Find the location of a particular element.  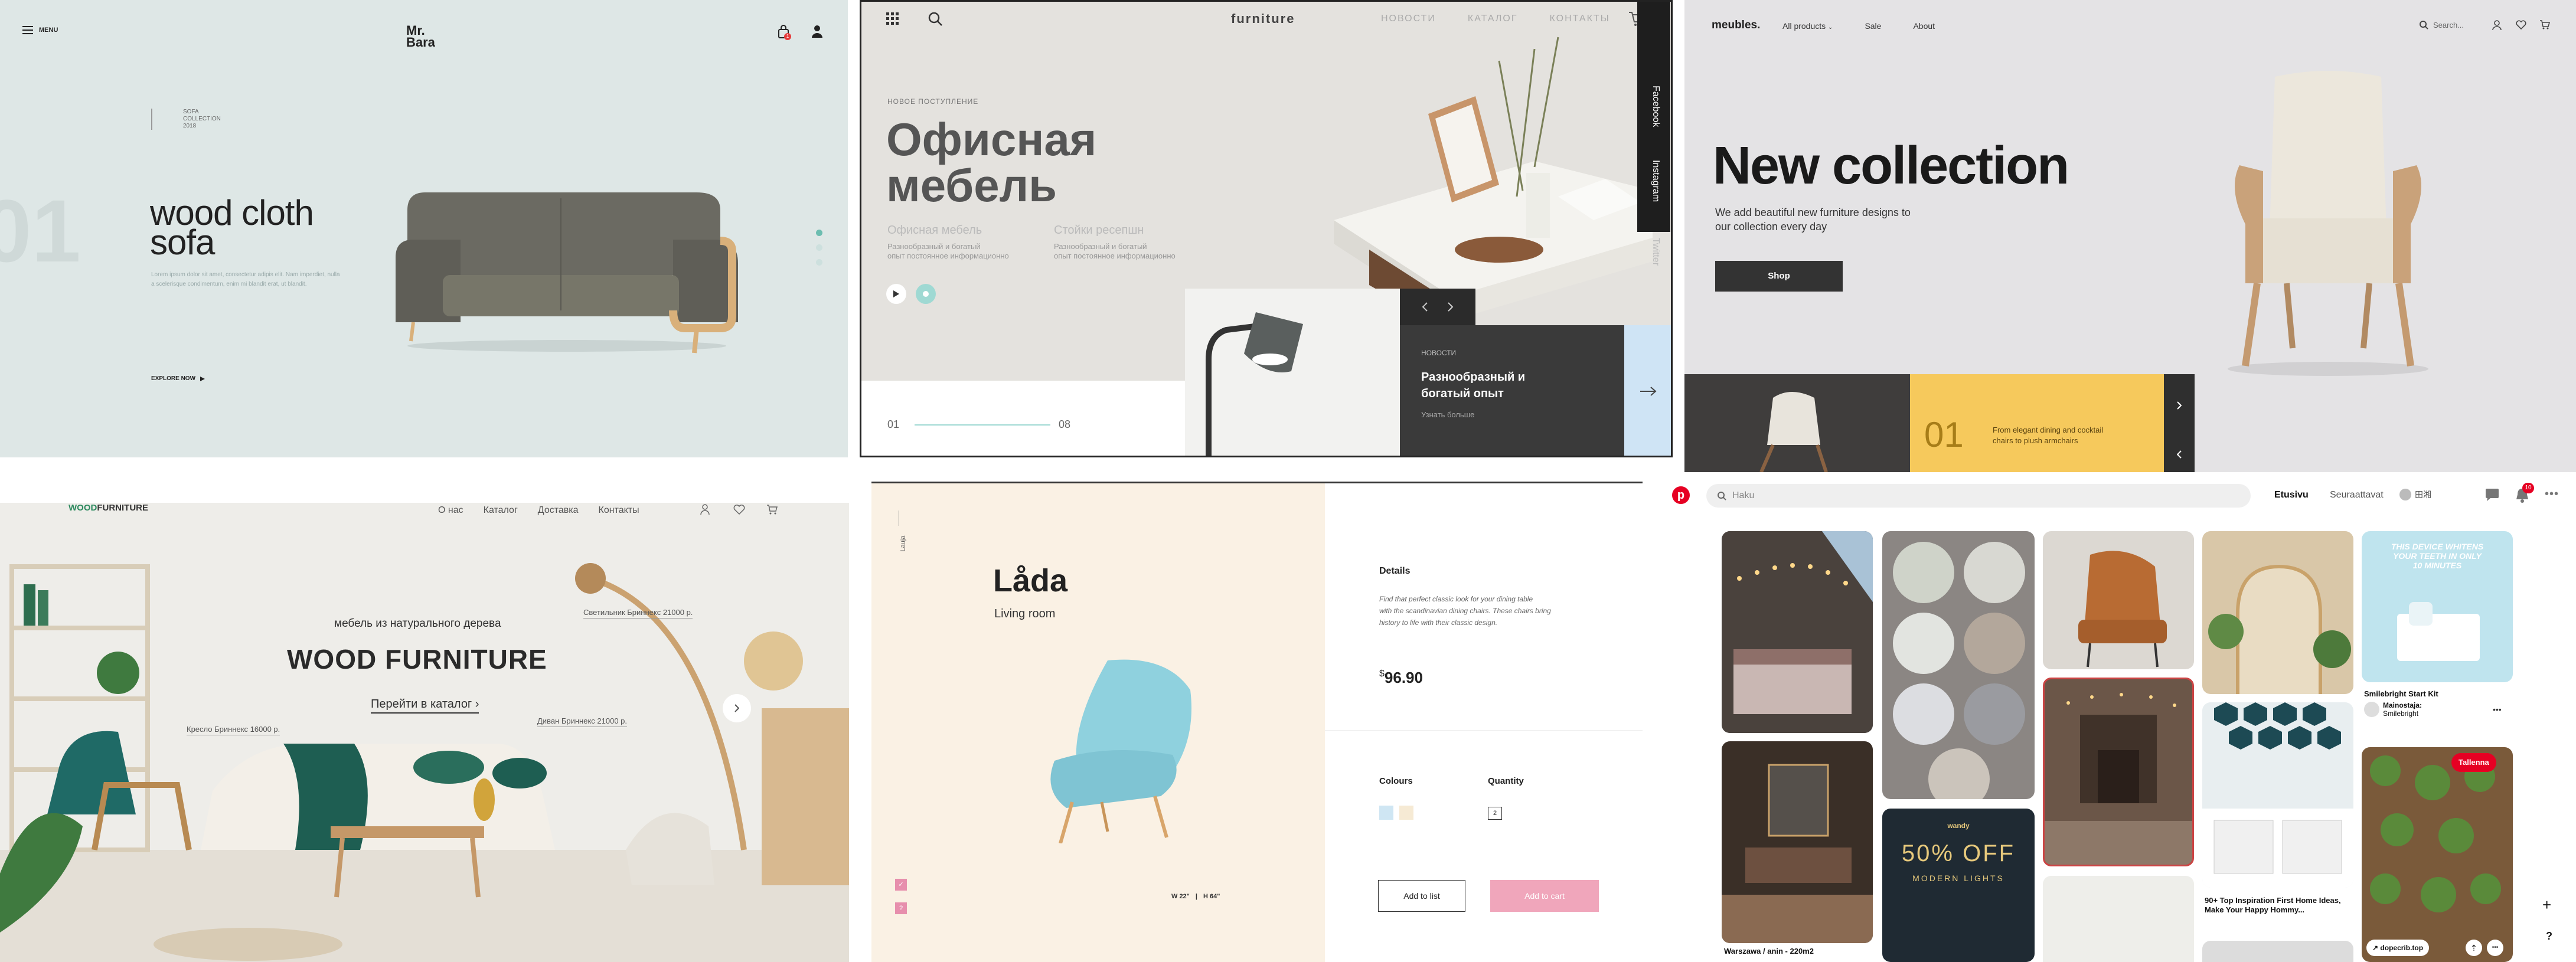

explore-button: EXPLORE NOW is located at coordinates (178, 378).